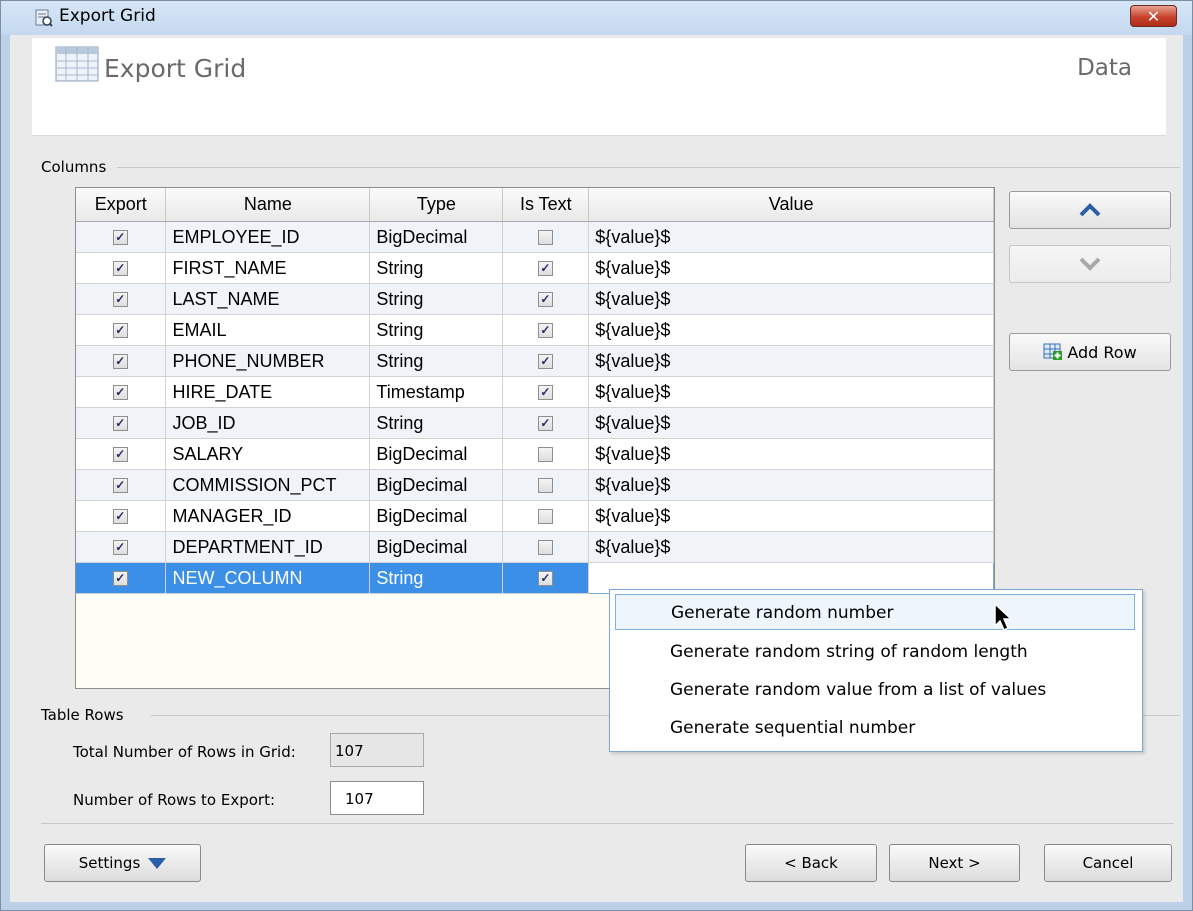 This screenshot has height=911, width=1193. Describe the element at coordinates (268, 516) in the screenshot. I see `name-cell: MANAGER_ID` at that location.